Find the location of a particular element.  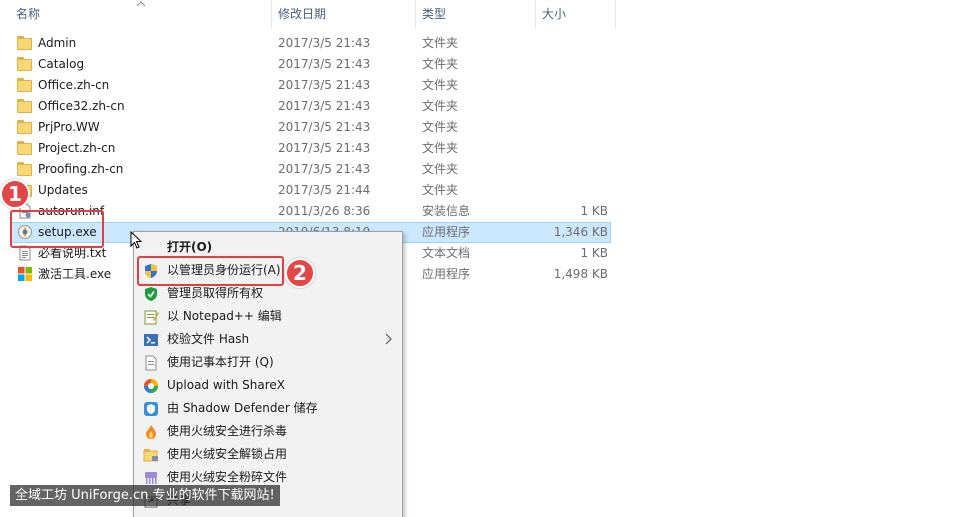

menu-item-label: 使用火绒安全进行杀毒 is located at coordinates (227, 431).